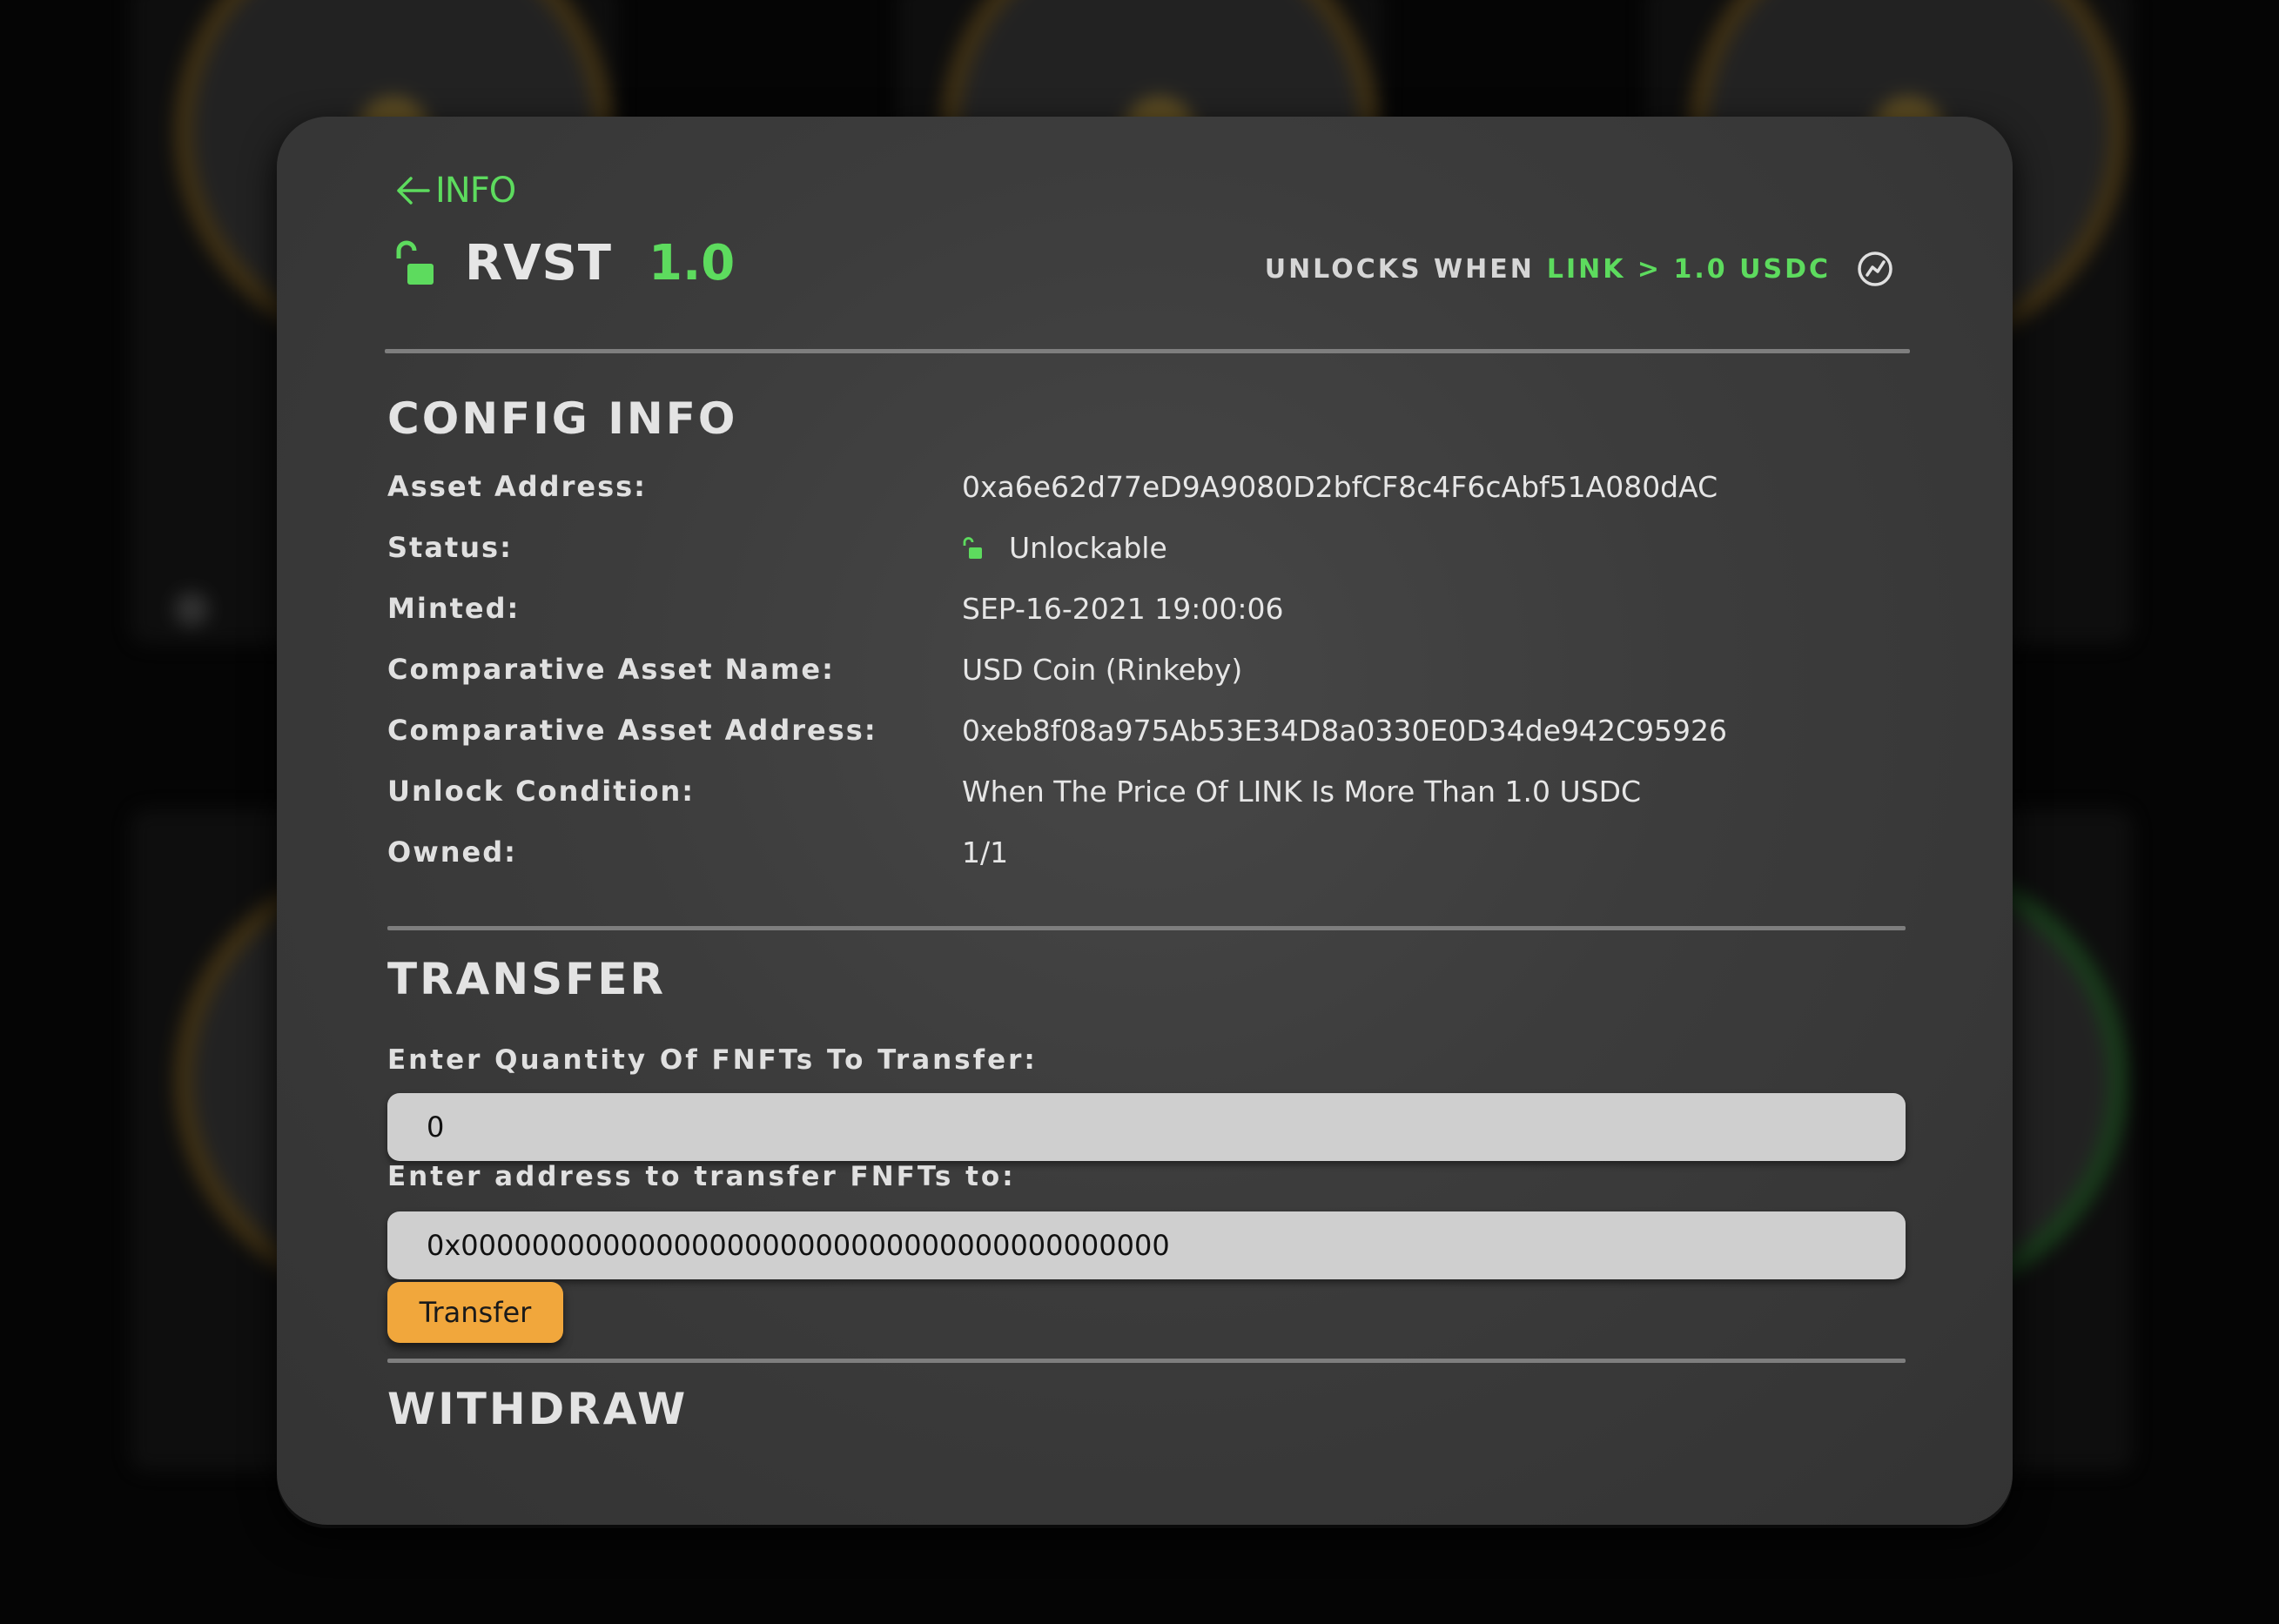 The height and width of the screenshot is (1624, 2279). Describe the element at coordinates (701, 1176) in the screenshot. I see `address-label: Enter address to transfer FNFTs to:` at that location.